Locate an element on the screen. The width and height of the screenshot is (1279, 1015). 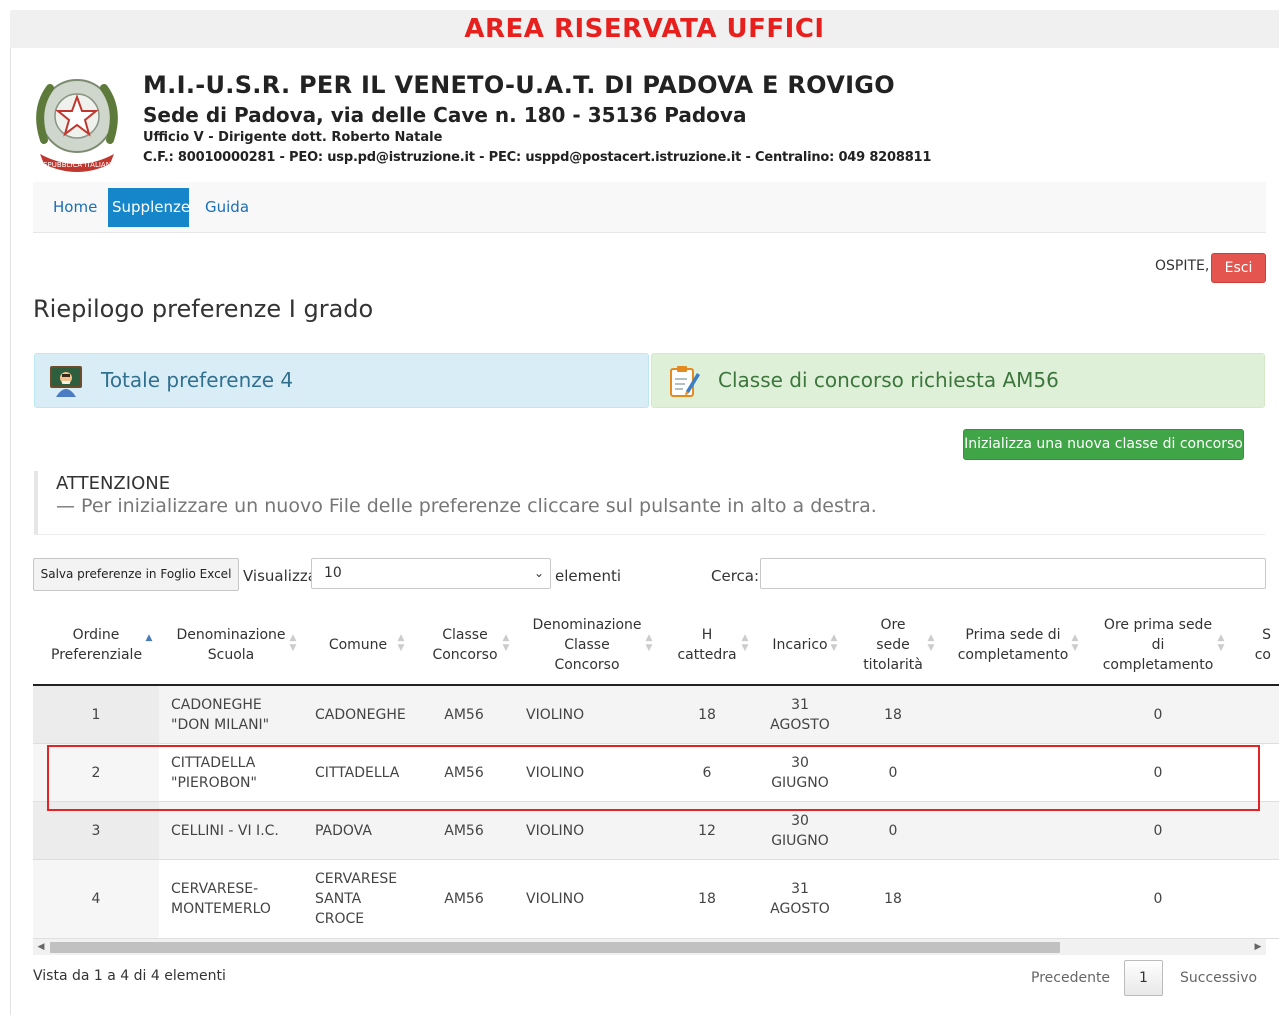
cell-ordine: 3 is located at coordinates (96, 830).